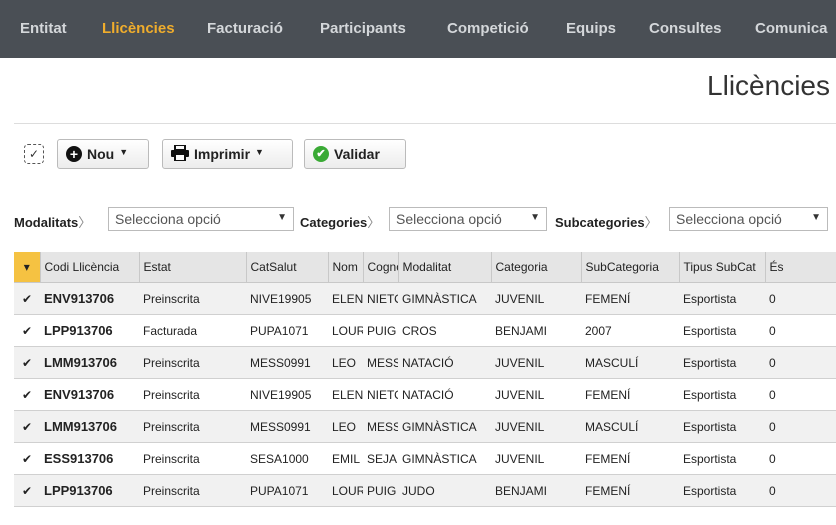  I want to click on select-all-checkbox: ✓, so click(34, 154).